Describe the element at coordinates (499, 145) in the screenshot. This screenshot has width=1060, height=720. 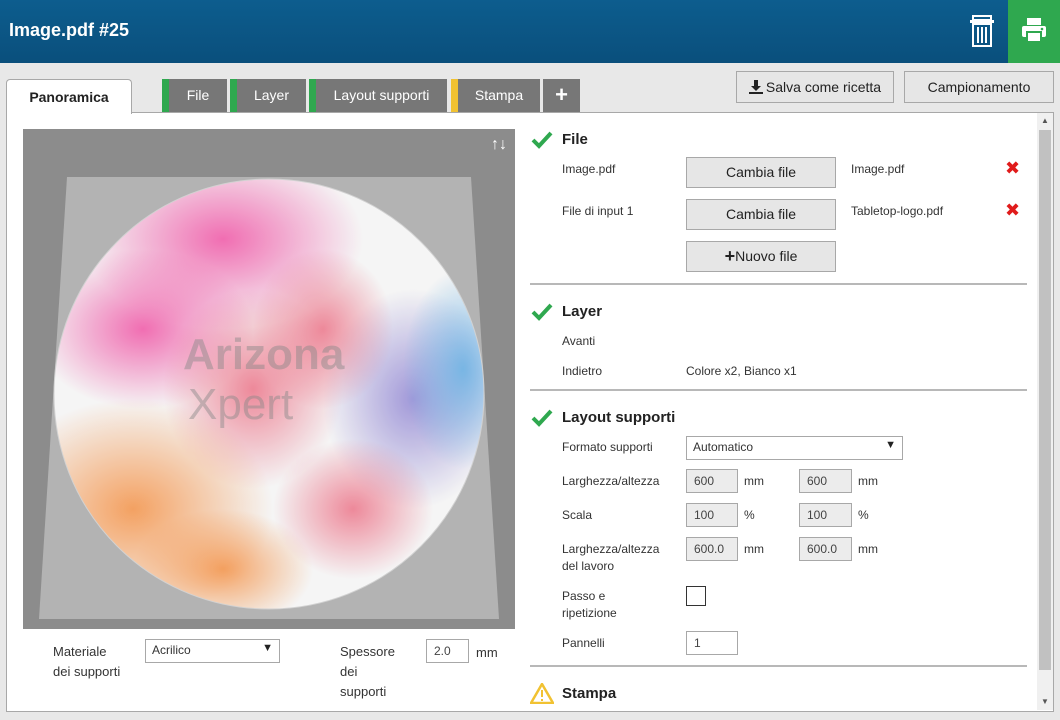
I see `arrows-icon: ↑↓` at that location.